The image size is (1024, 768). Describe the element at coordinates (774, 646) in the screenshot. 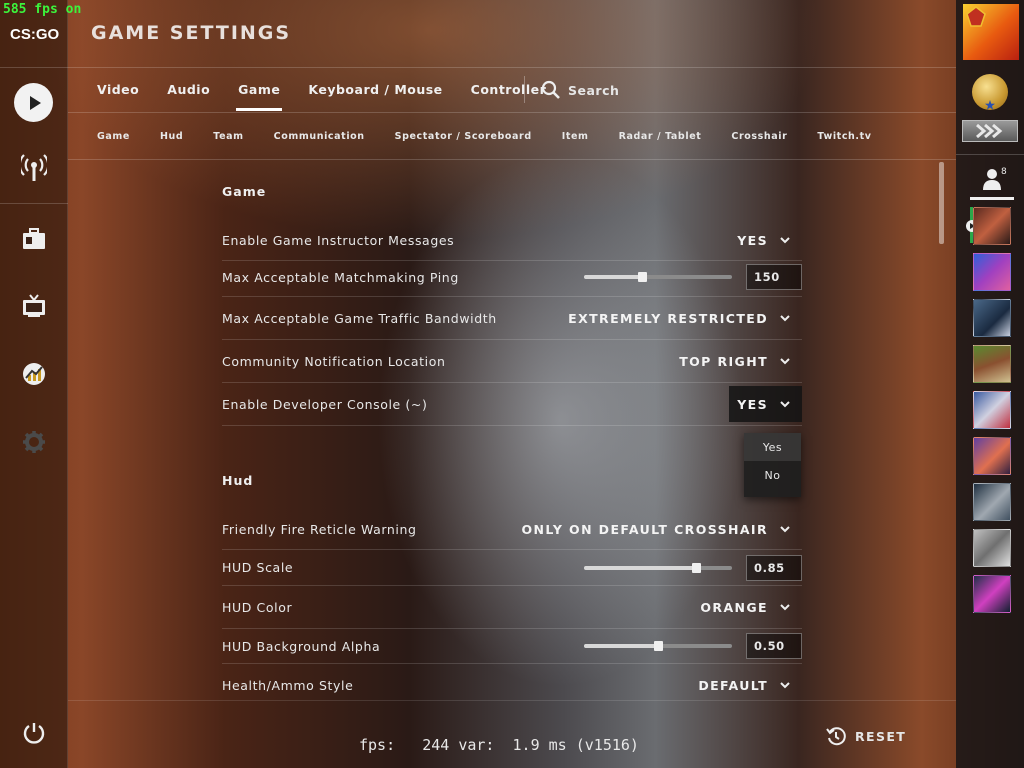

I see `hud-alpha-input: 0.50` at that location.